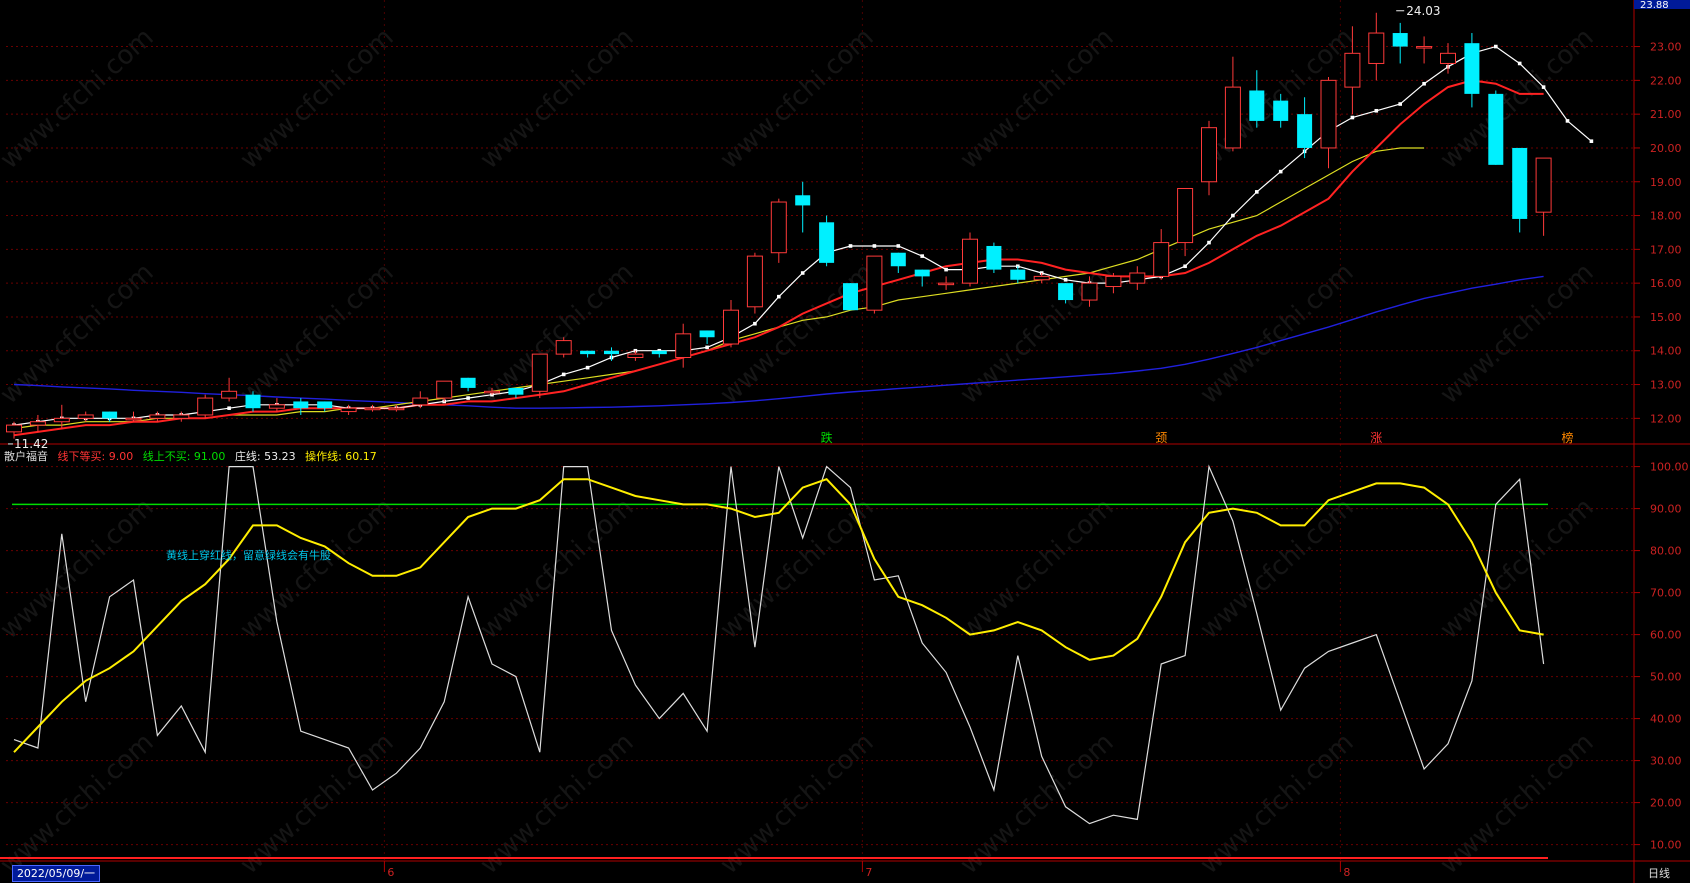  Describe the element at coordinates (1666, 635) in the screenshot. I see `osc-tick-label: 60.00` at that location.